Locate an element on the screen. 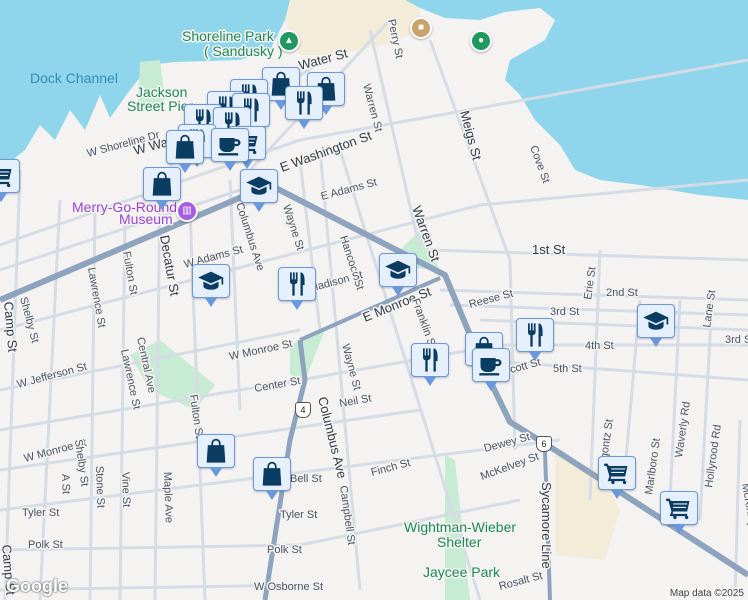 This screenshot has height=600, width=748. street-label: McKinley St is located at coordinates (743, 511).